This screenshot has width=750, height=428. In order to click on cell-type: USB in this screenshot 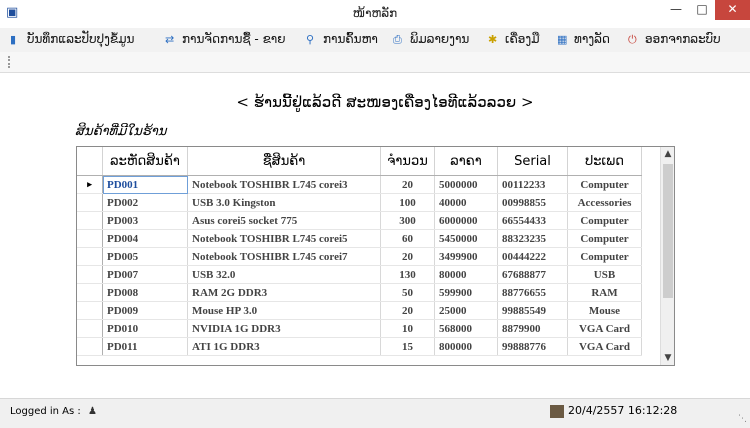, I will do `click(604, 274)`.